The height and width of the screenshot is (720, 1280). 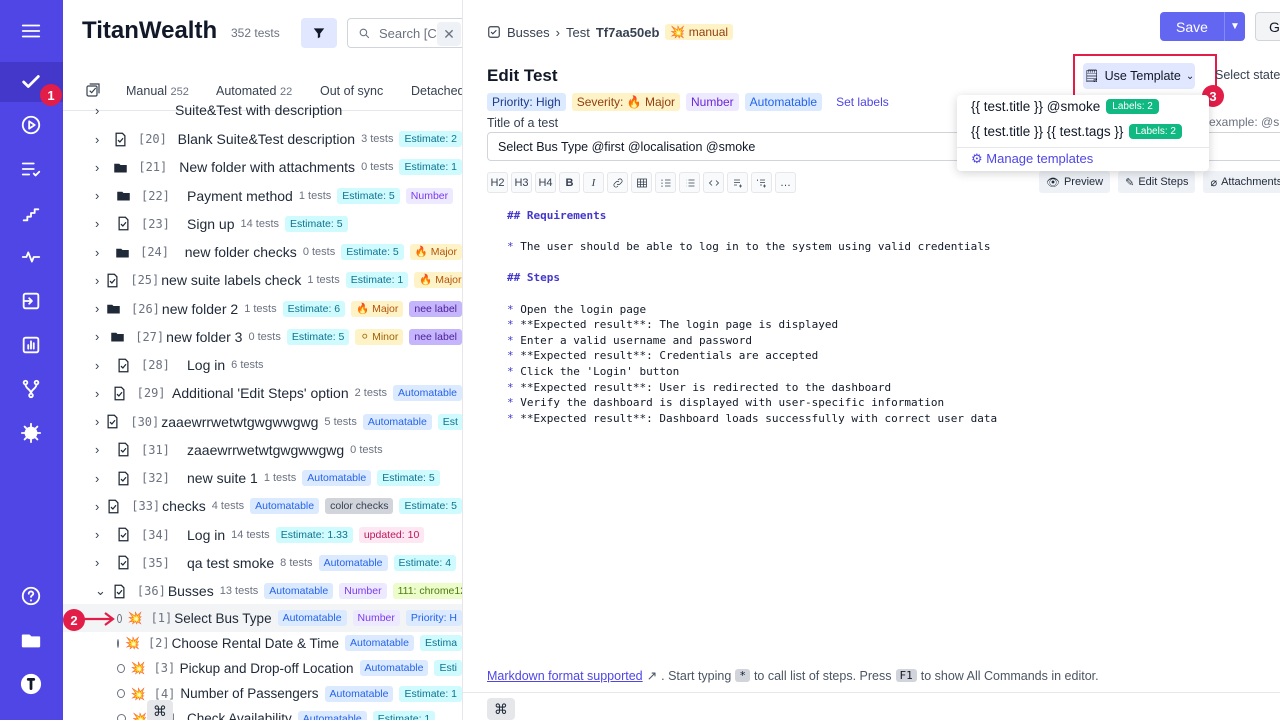 What do you see at coordinates (31, 433) in the screenshot?
I see `settings-gear-icon` at bounding box center [31, 433].